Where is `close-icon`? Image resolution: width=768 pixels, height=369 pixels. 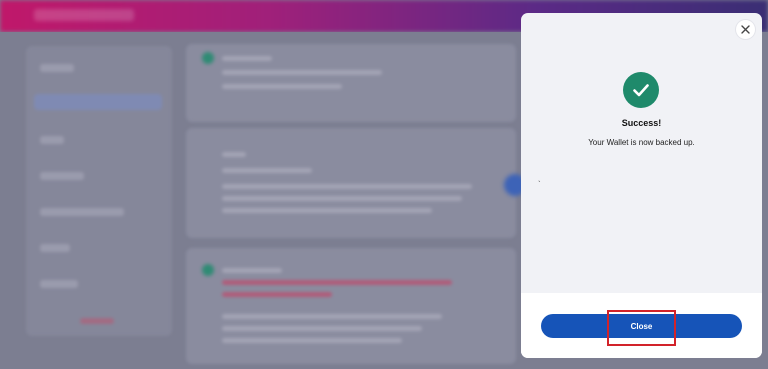
close-icon is located at coordinates (745, 29).